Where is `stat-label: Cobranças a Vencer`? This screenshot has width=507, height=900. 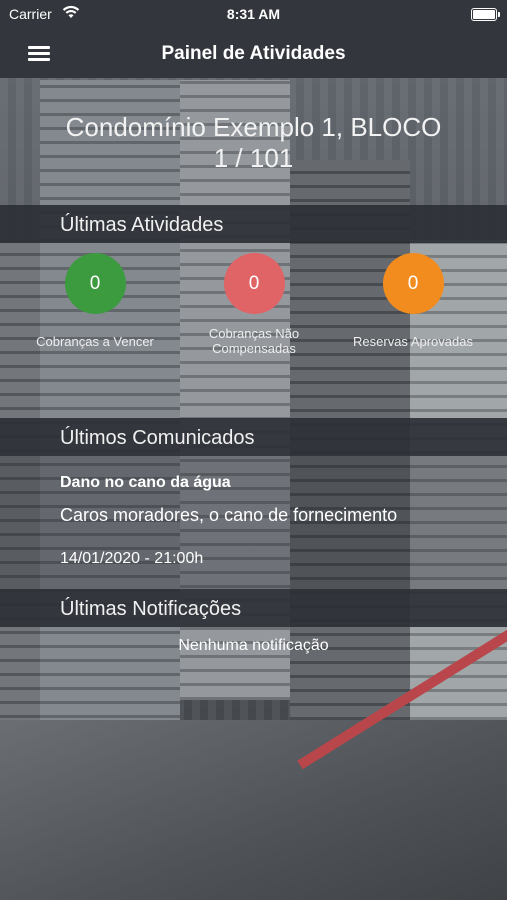 stat-label: Cobranças a Vencer is located at coordinates (95, 341).